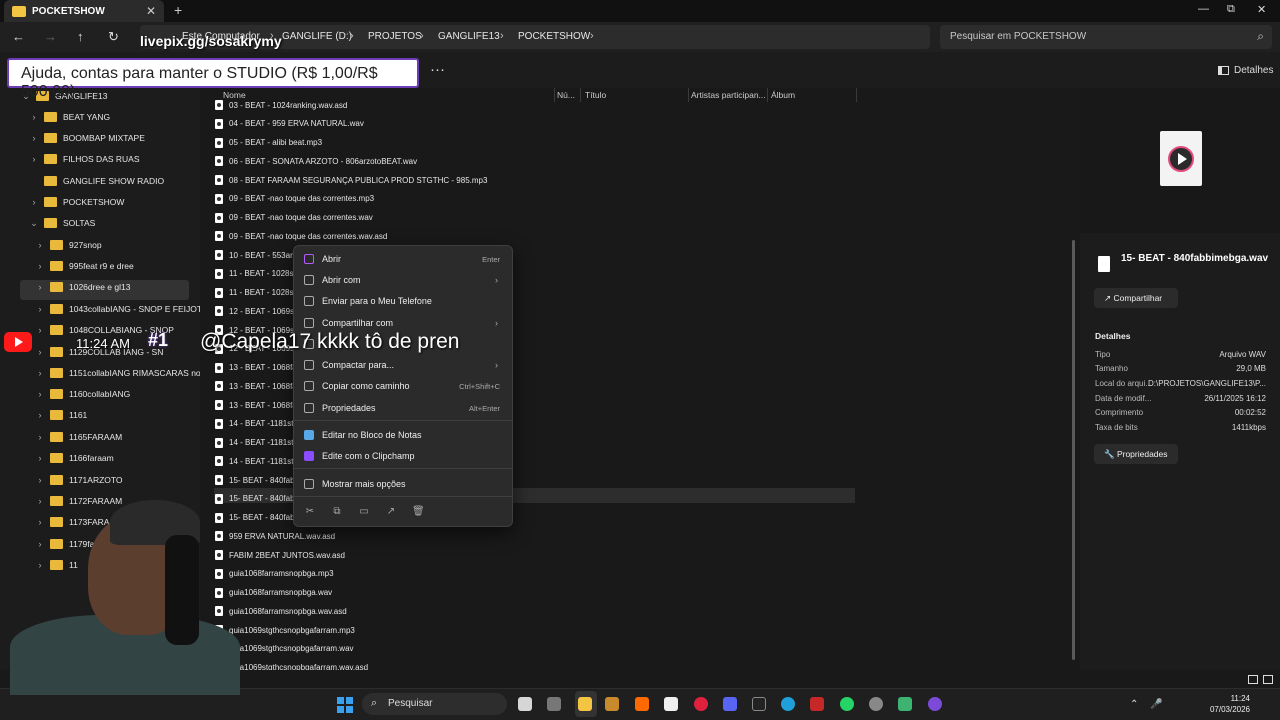  I want to click on tree-item: › BEAT YANG, so click(70, 117).